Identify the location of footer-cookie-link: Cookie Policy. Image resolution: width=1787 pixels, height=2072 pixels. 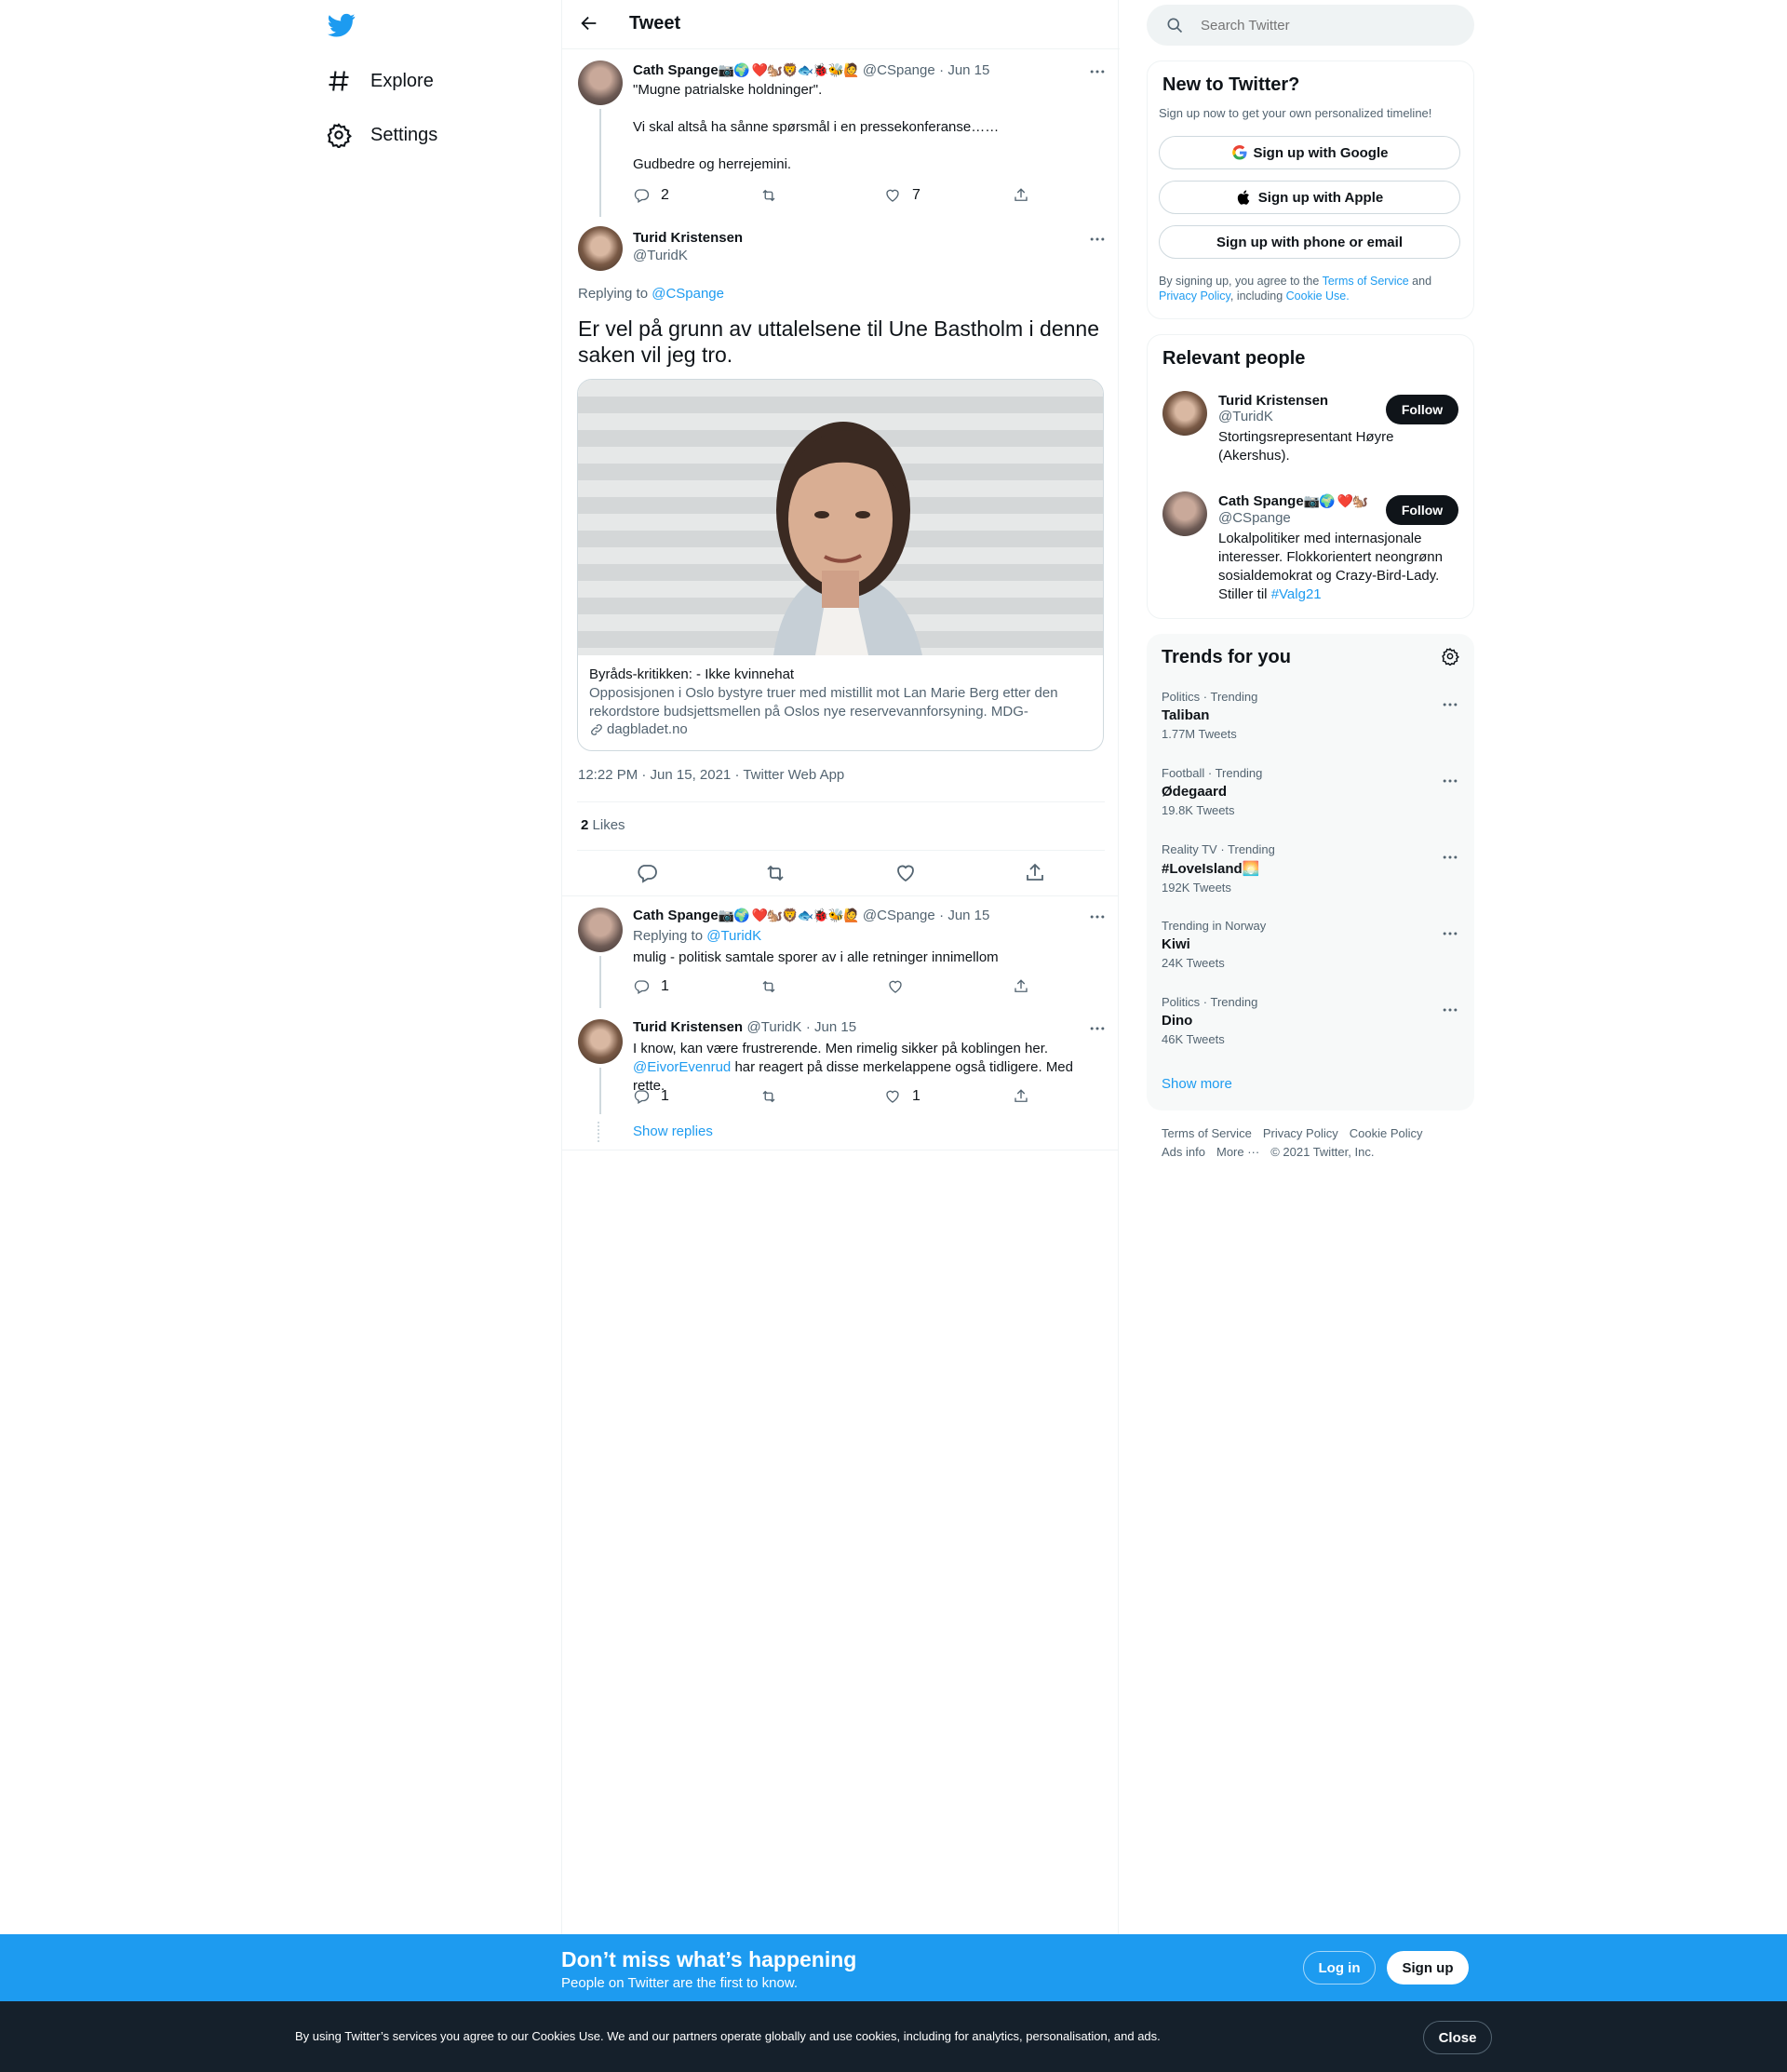
(1386, 1133).